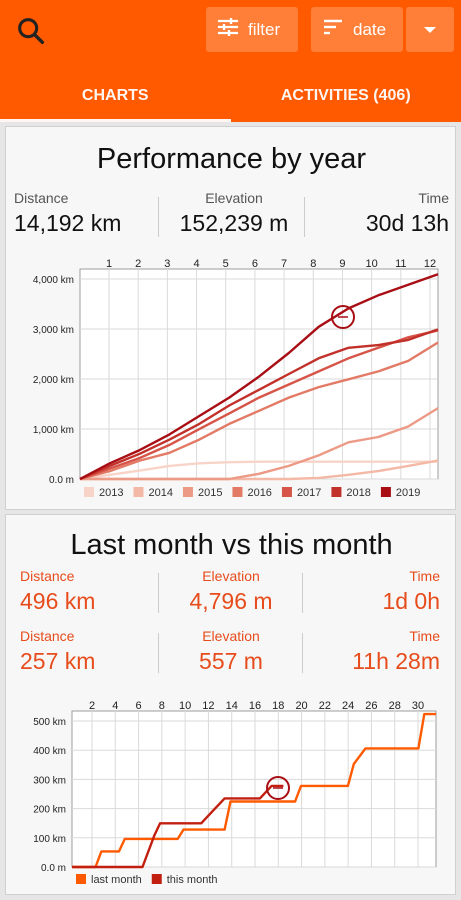 The height and width of the screenshot is (900, 461). I want to click on sort-dropdown-button, so click(430, 29).